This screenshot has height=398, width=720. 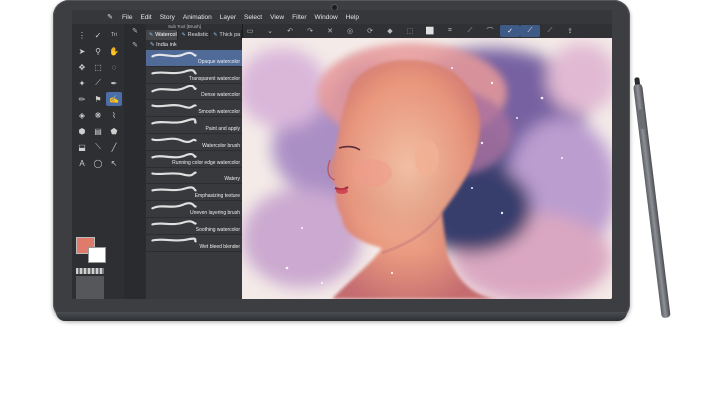 I want to click on sub-tool-tab-watercolor: ✎, so click(x=135, y=31).